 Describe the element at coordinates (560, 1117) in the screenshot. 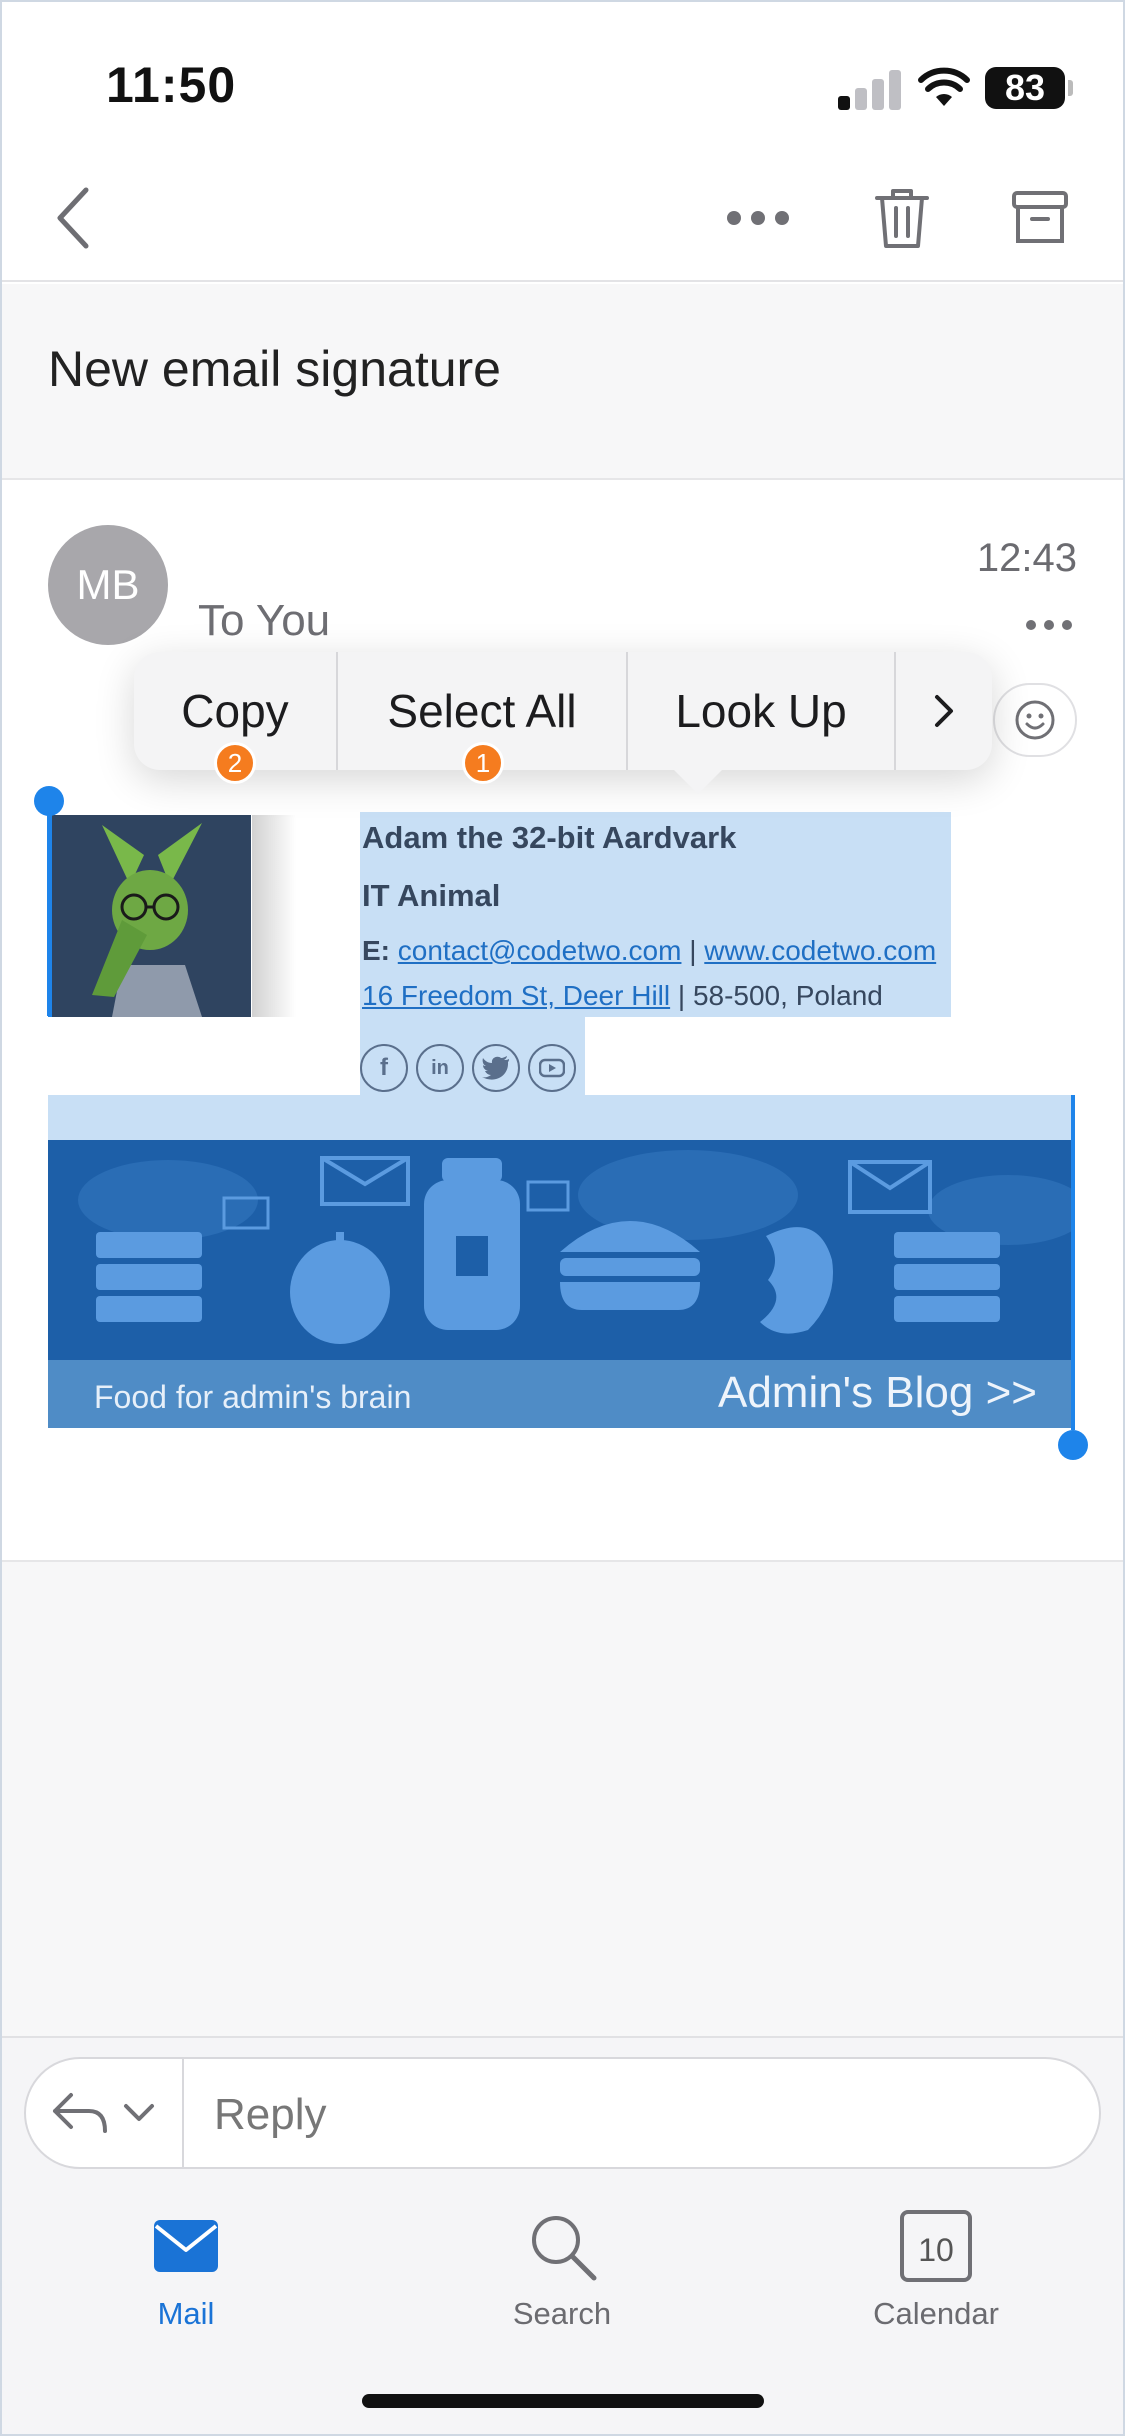

I see `banner-selection-highlight` at that location.